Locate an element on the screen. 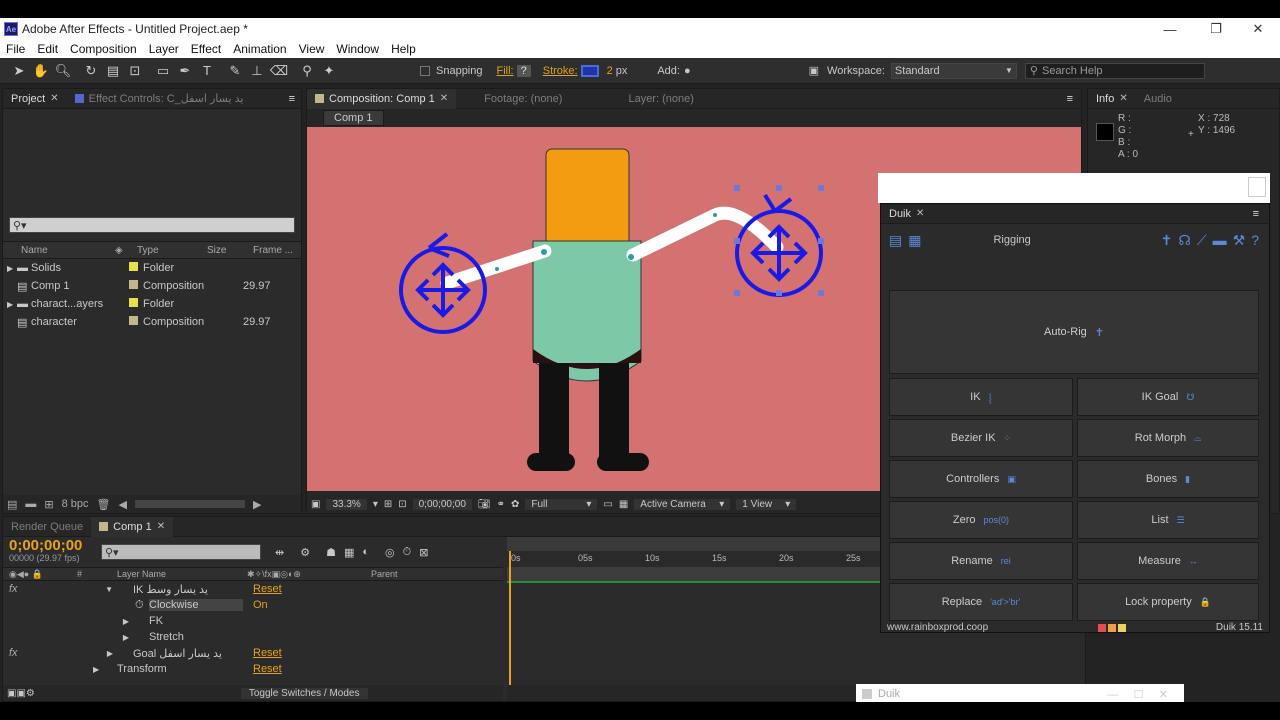 The height and width of the screenshot is (720, 1280). bpc-label: 8 bpc is located at coordinates (75, 504).